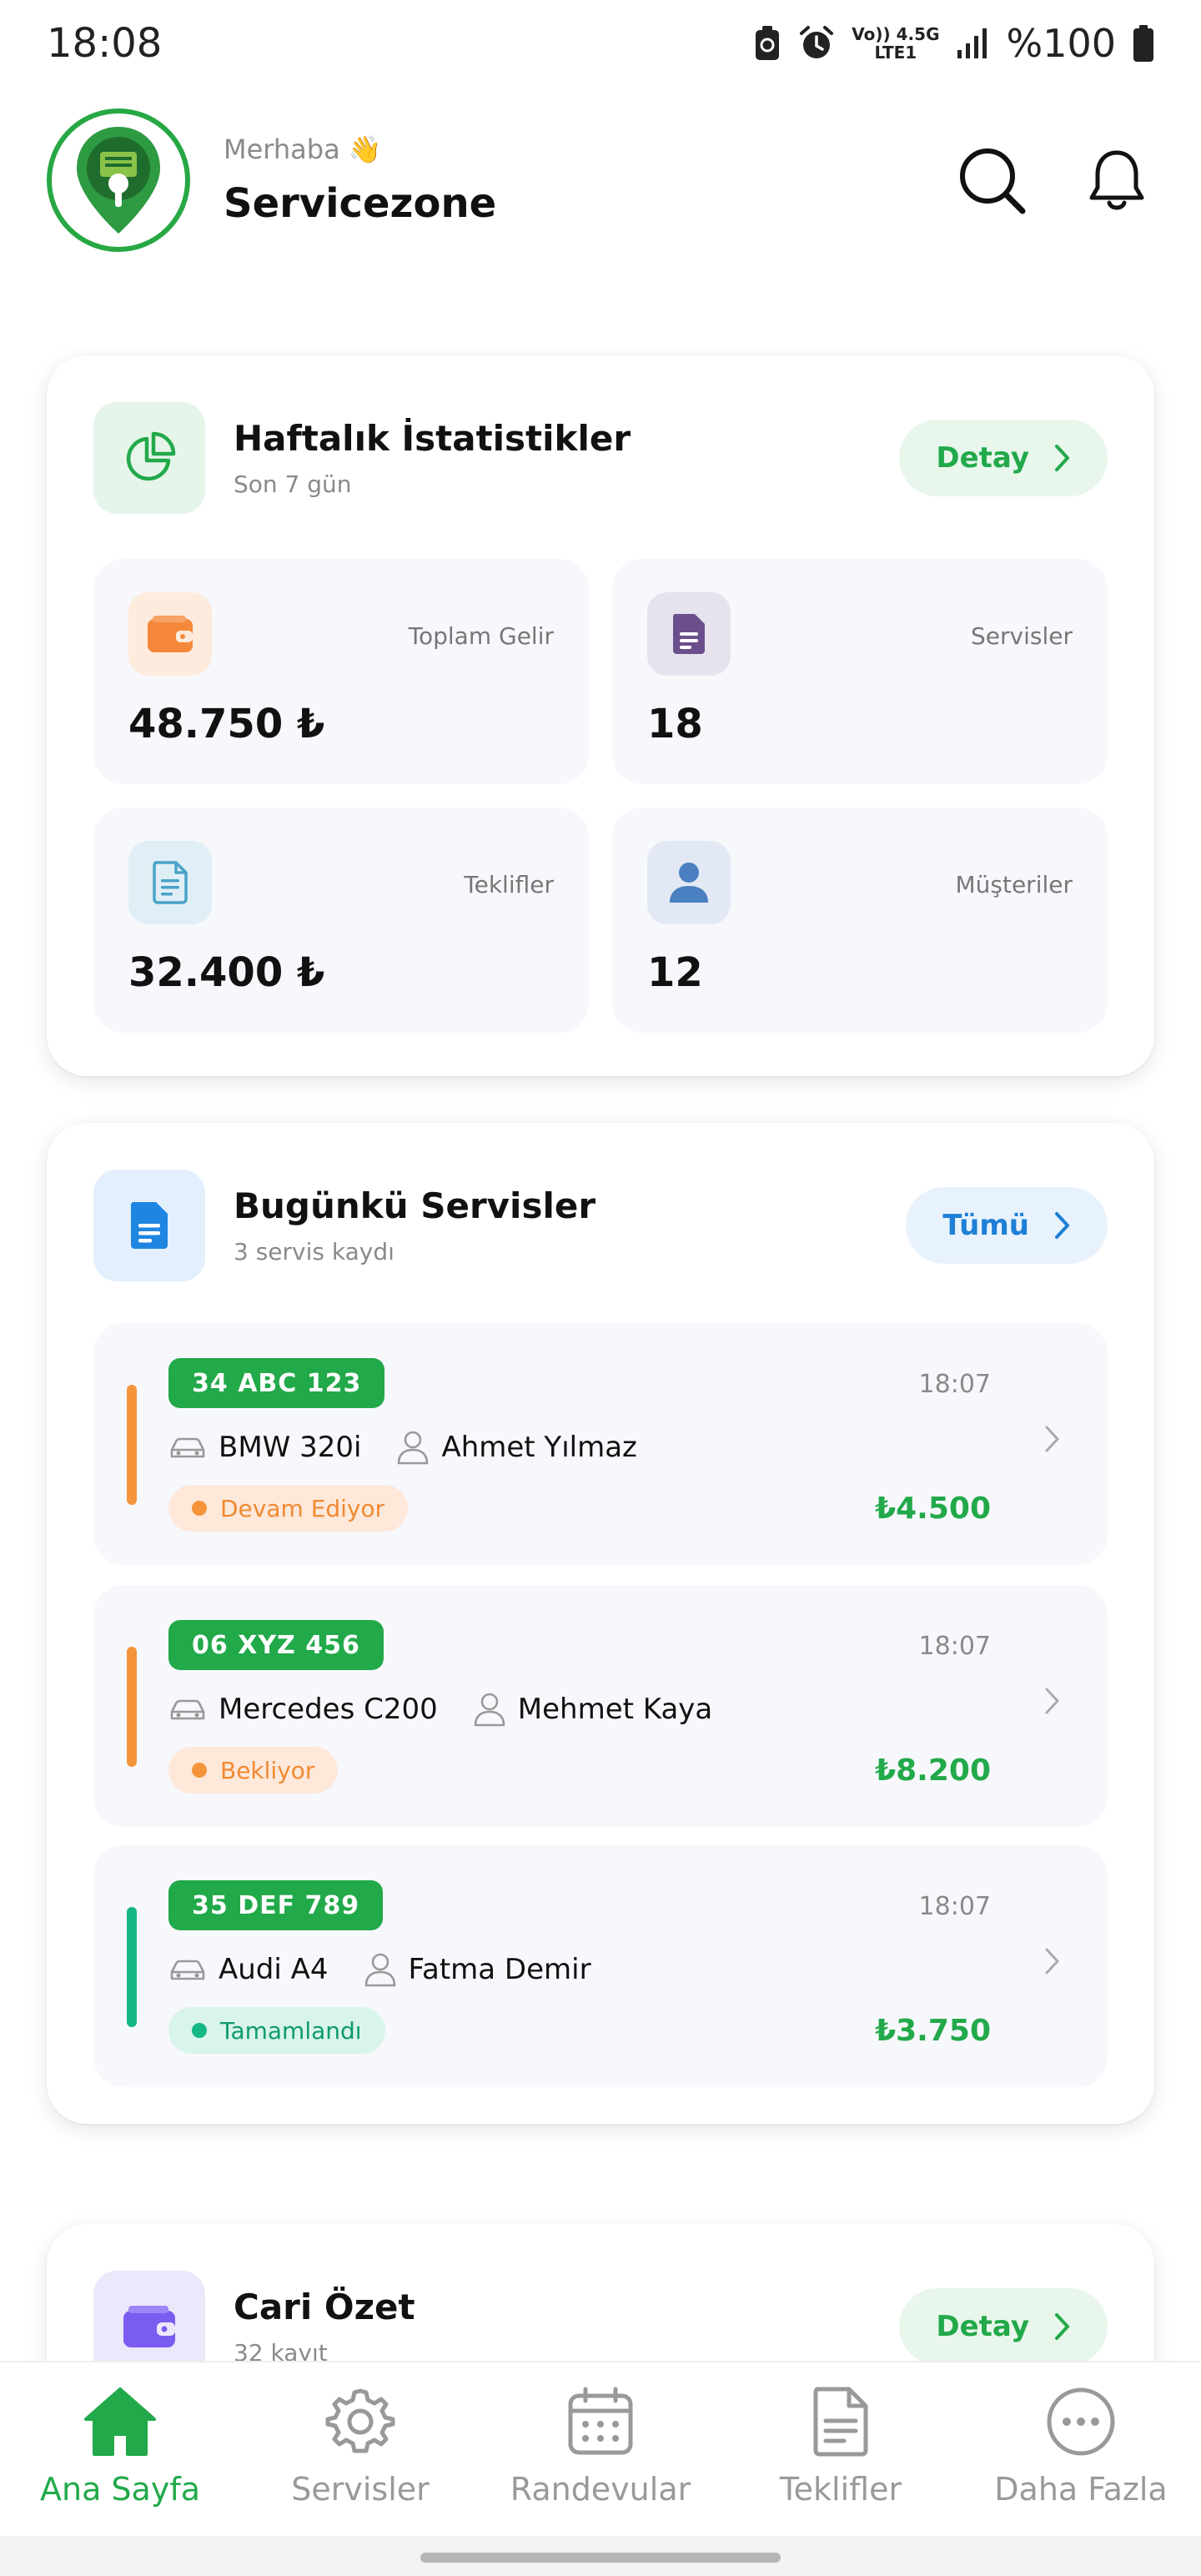 Image resolution: width=1201 pixels, height=2576 pixels. I want to click on license-plate: 06 XYZ 456, so click(276, 1645).